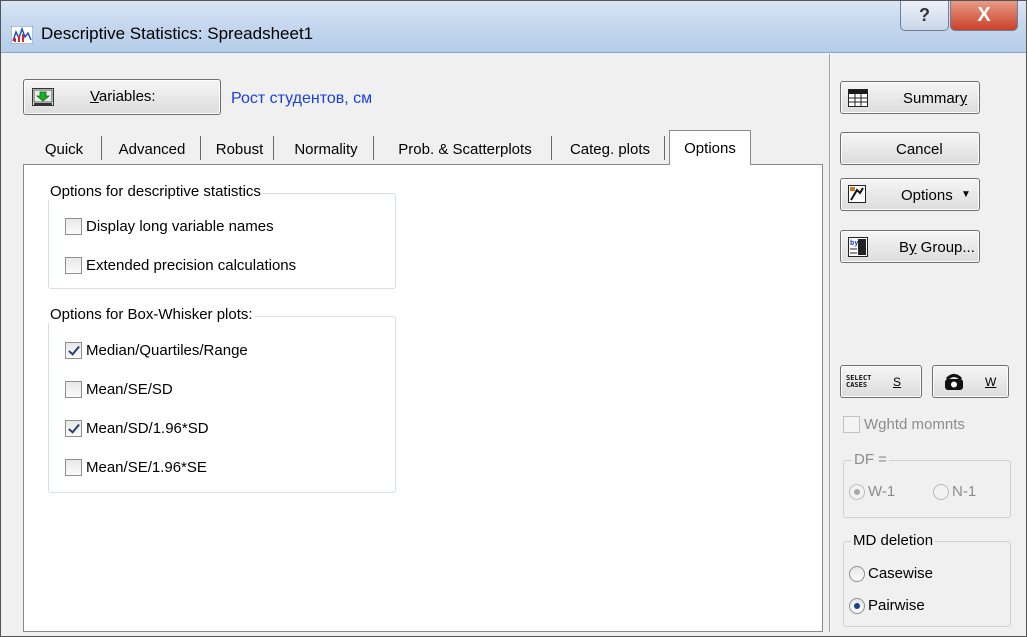 The height and width of the screenshot is (637, 1027). What do you see at coordinates (857, 605) in the screenshot?
I see `radio-pairwise` at bounding box center [857, 605].